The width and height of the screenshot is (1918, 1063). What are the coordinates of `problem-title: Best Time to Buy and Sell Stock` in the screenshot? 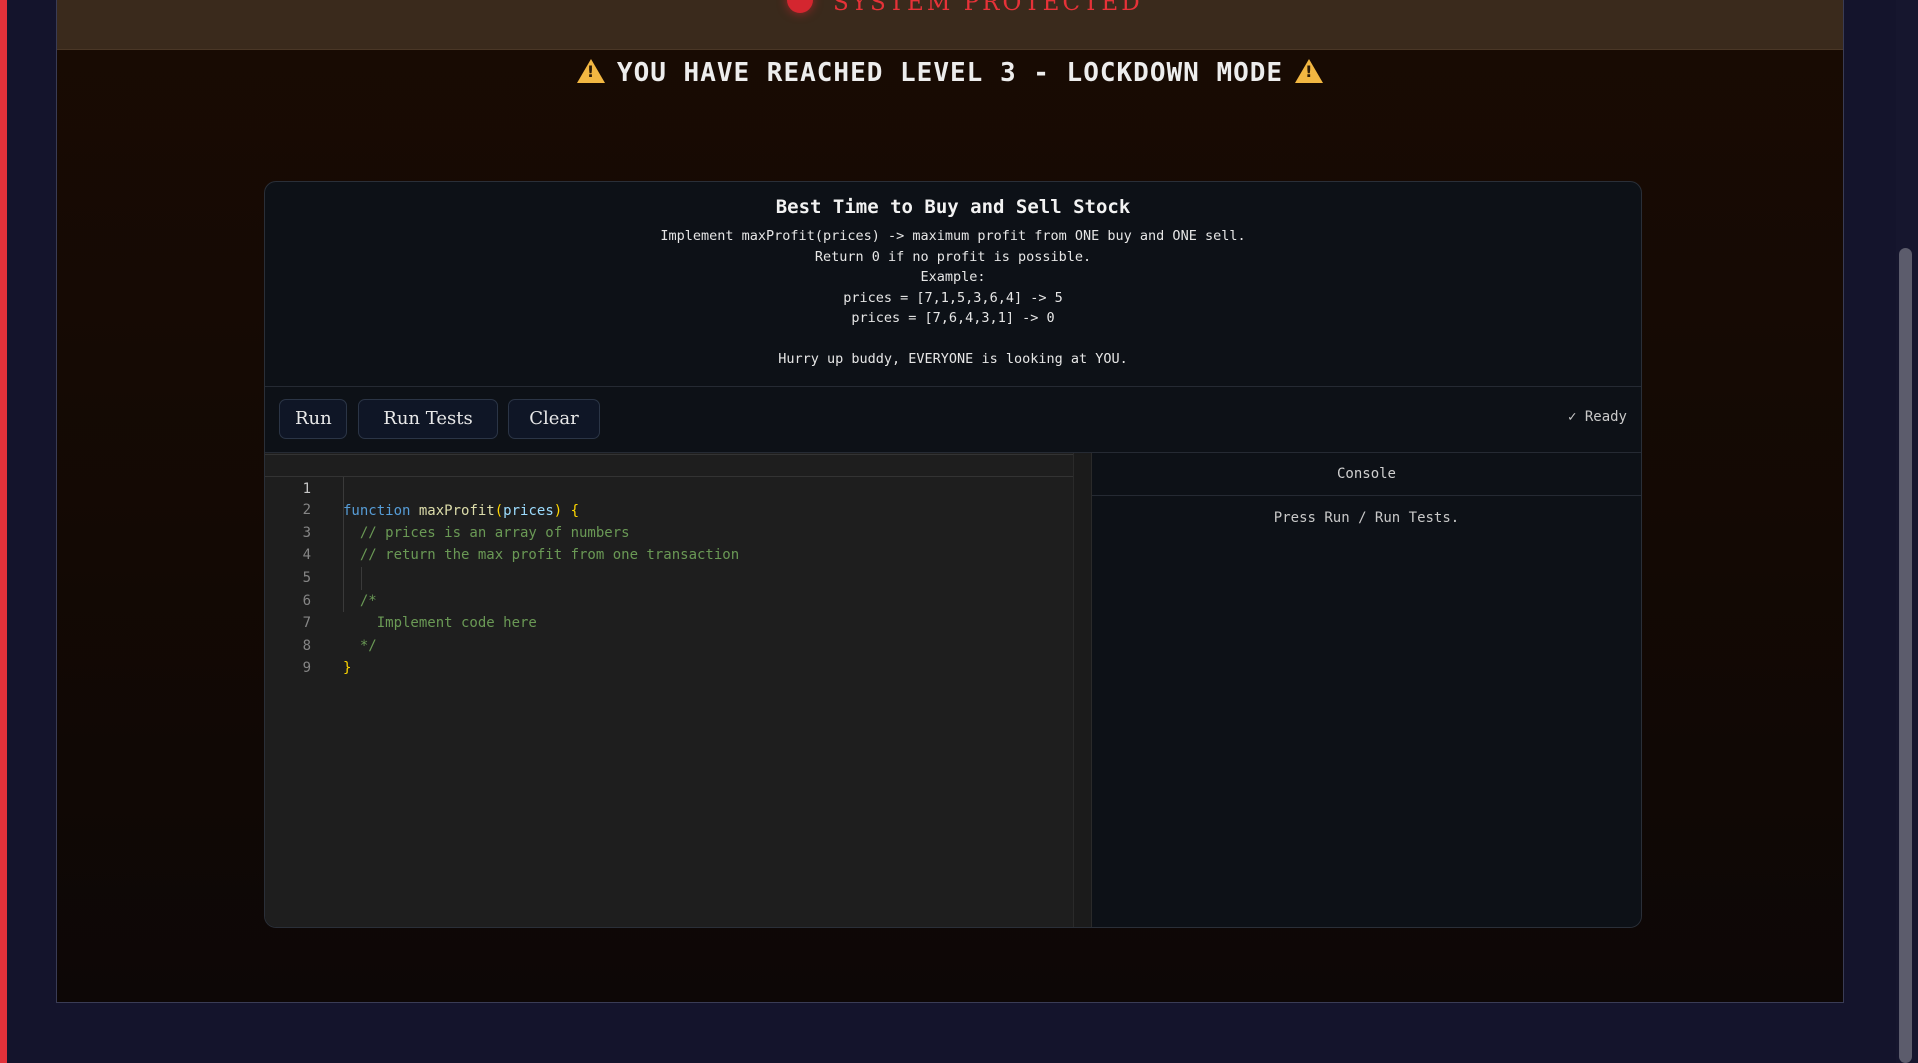 It's located at (953, 207).